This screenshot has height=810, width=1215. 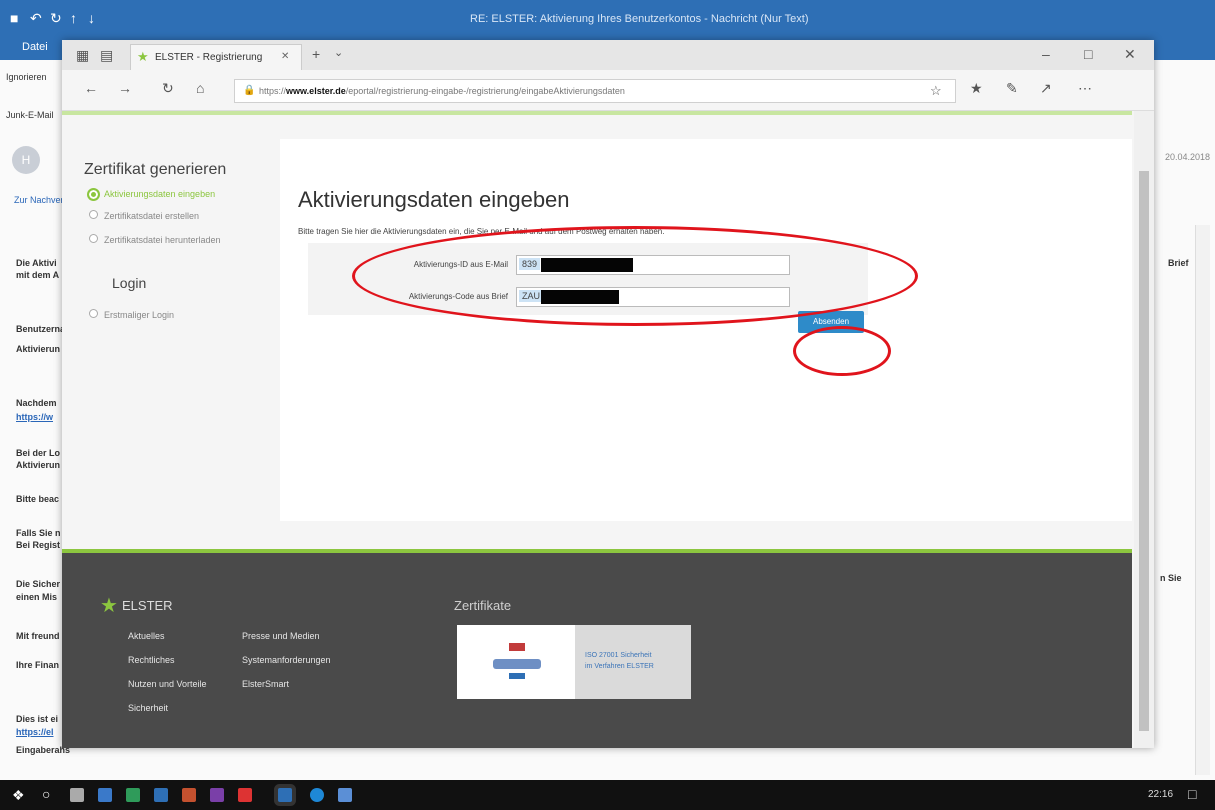 I want to click on taskview-icon, so click(x=77, y=795).